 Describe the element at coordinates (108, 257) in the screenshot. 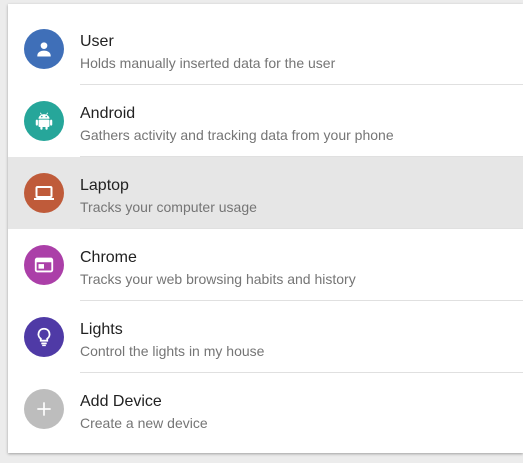

I see `device-title: Chrome` at that location.